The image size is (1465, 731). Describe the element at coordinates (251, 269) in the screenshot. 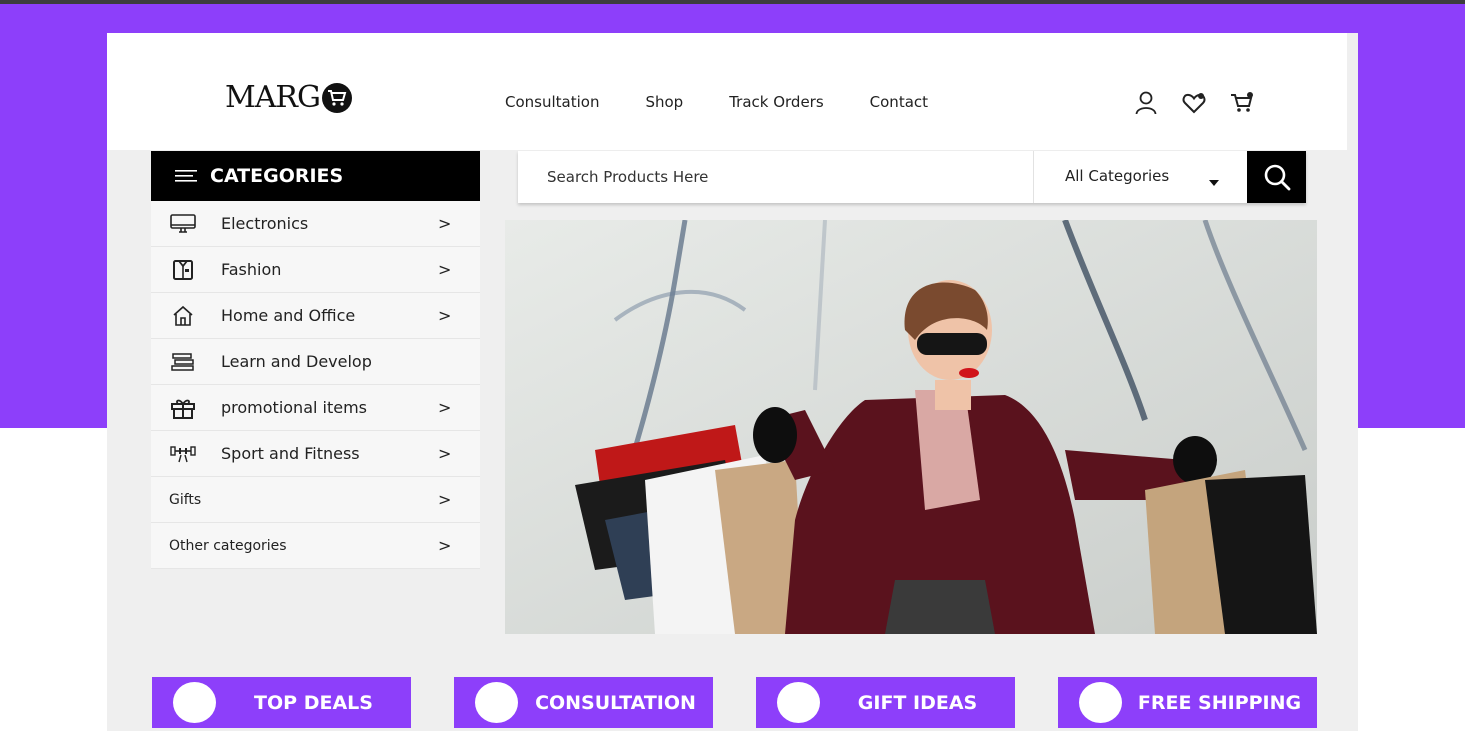

I see `category-label: Fashion` at that location.